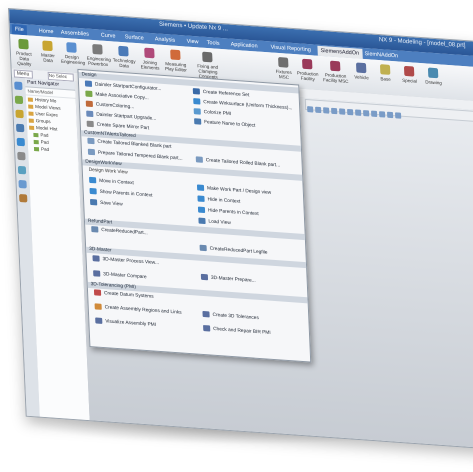 The height and width of the screenshot is (472, 473). What do you see at coordinates (138, 310) in the screenshot?
I see `menu-item: Create Assembly Regions and Links` at bounding box center [138, 310].